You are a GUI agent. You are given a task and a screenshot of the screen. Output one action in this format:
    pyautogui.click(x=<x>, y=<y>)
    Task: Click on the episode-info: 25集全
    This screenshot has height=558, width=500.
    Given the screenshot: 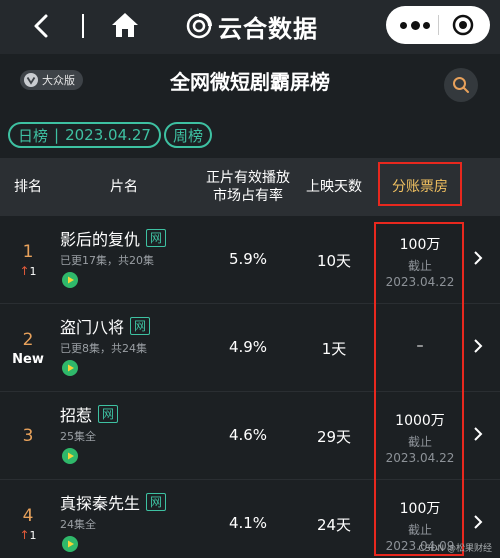 What is the action you would take?
    pyautogui.click(x=78, y=436)
    